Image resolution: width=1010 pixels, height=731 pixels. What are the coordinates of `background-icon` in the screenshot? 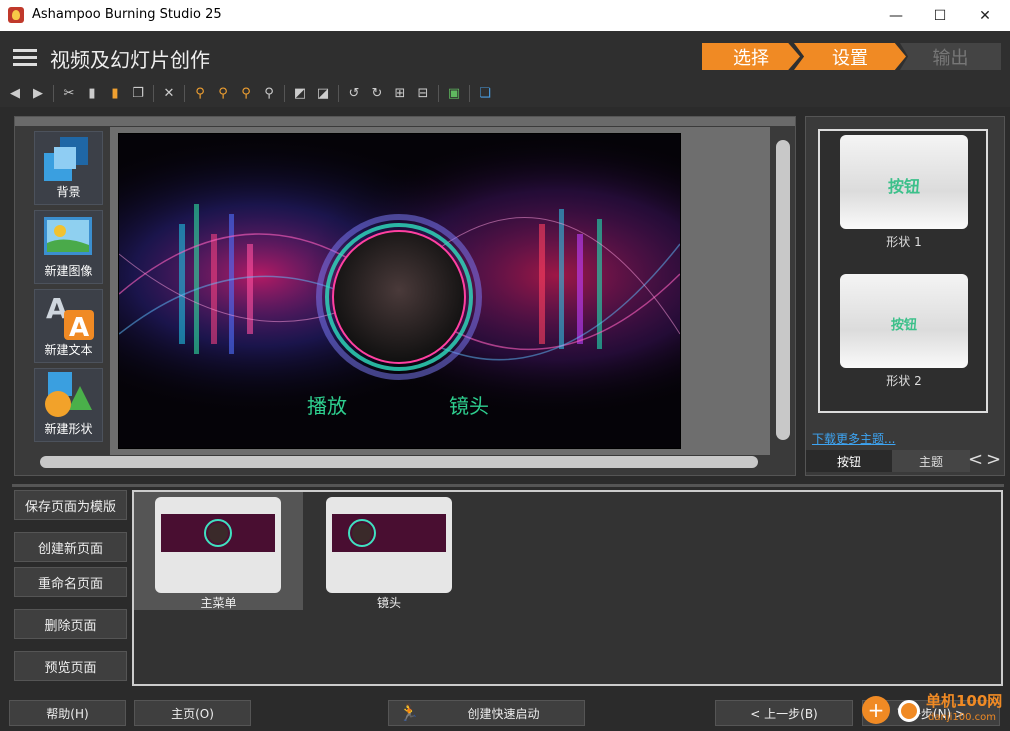 It's located at (66, 159).